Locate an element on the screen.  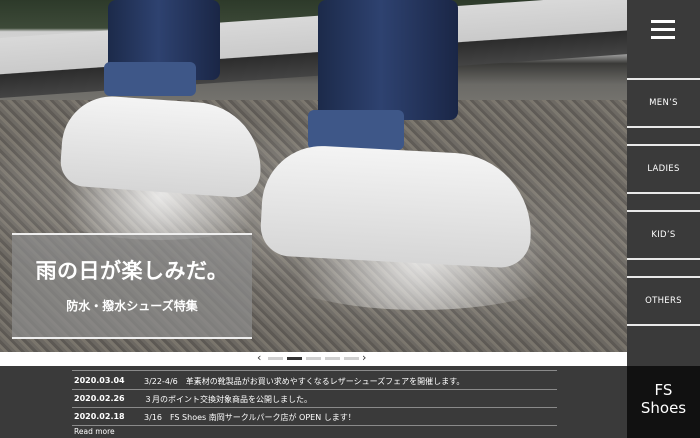
hero-caption: 雨の日が楽しみだ。 防水・撥水シューズ特集 is located at coordinates (132, 286).